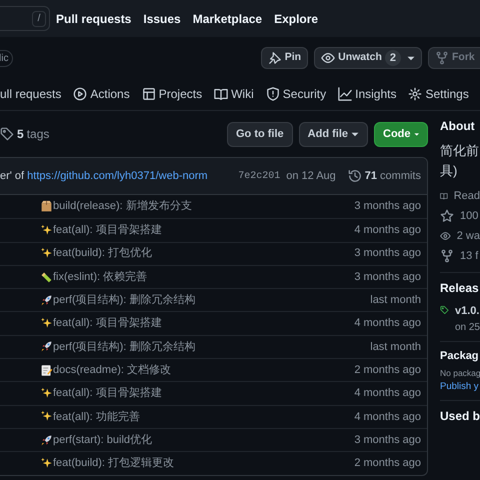 The width and height of the screenshot is (480, 480). What do you see at coordinates (468, 236) in the screenshot?
I see `stat-link: 2 wa` at bounding box center [468, 236].